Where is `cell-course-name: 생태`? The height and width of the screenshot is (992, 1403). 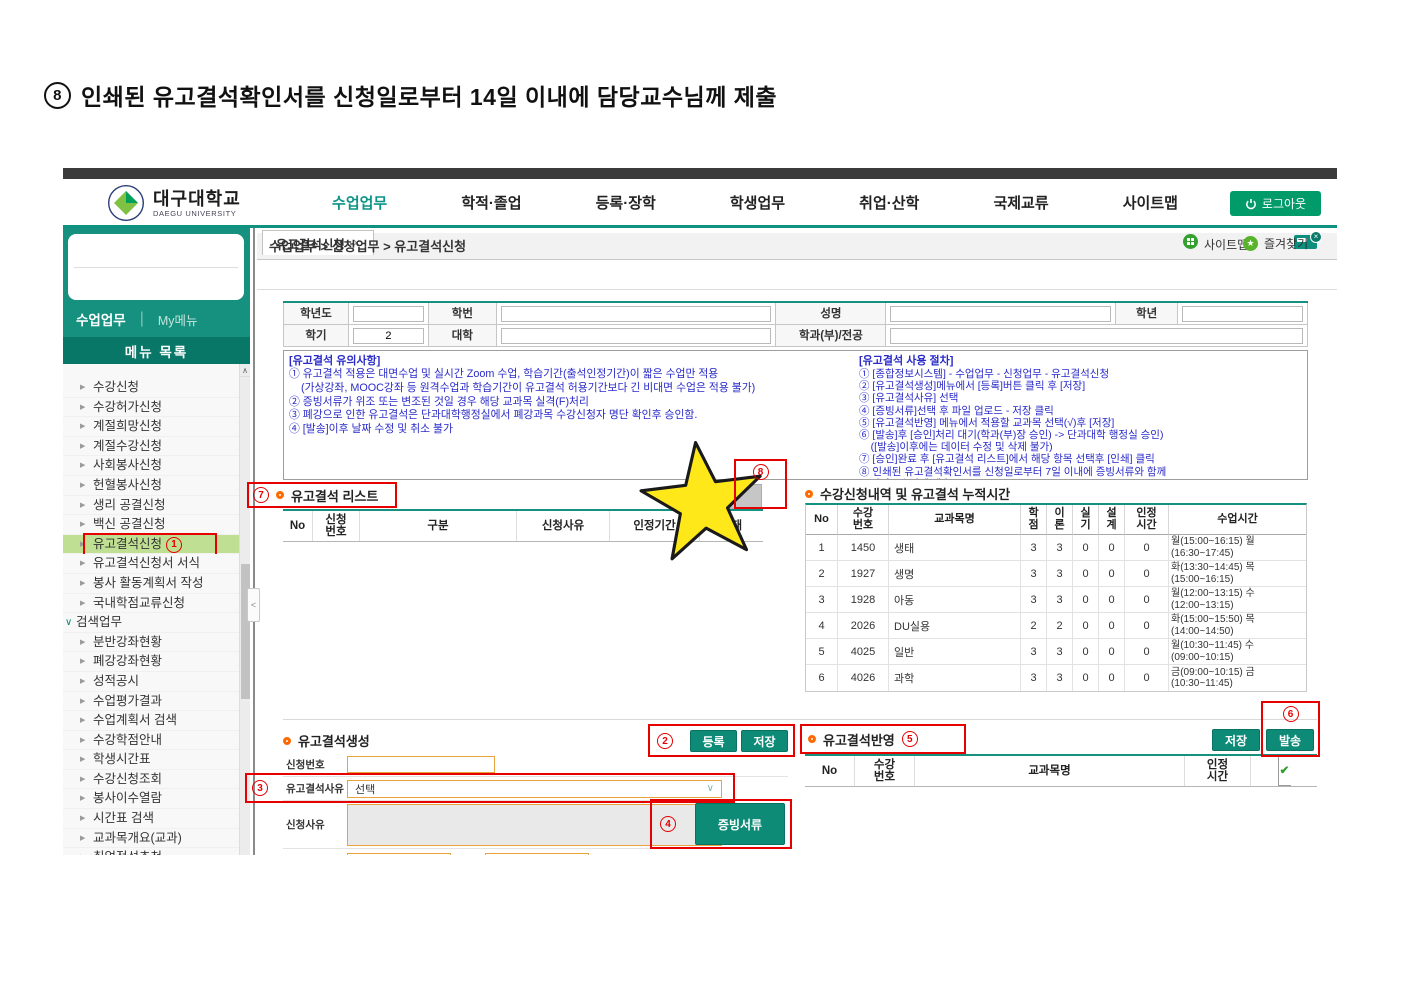 cell-course-name: 생태 is located at coordinates (955, 548).